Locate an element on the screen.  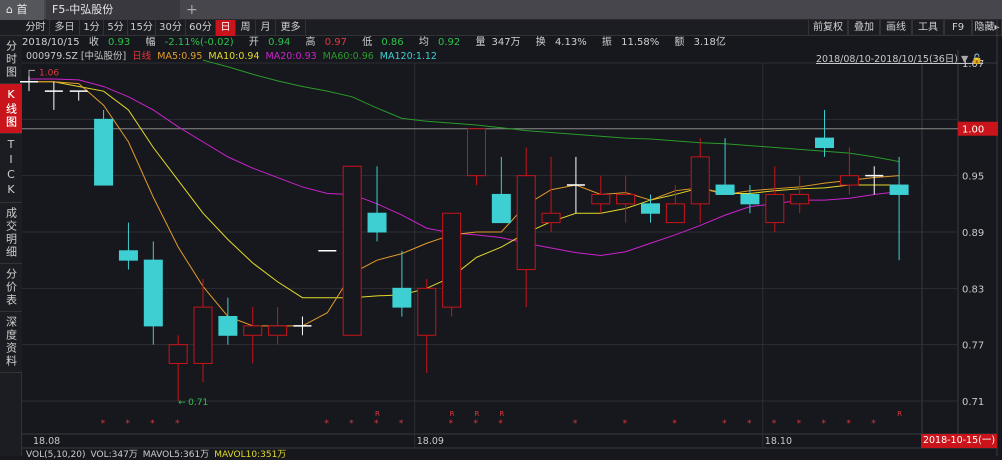
date-range: 2018/08/10-2018/10/15(36日) ▼ 🔓 is located at coordinates (899, 58).